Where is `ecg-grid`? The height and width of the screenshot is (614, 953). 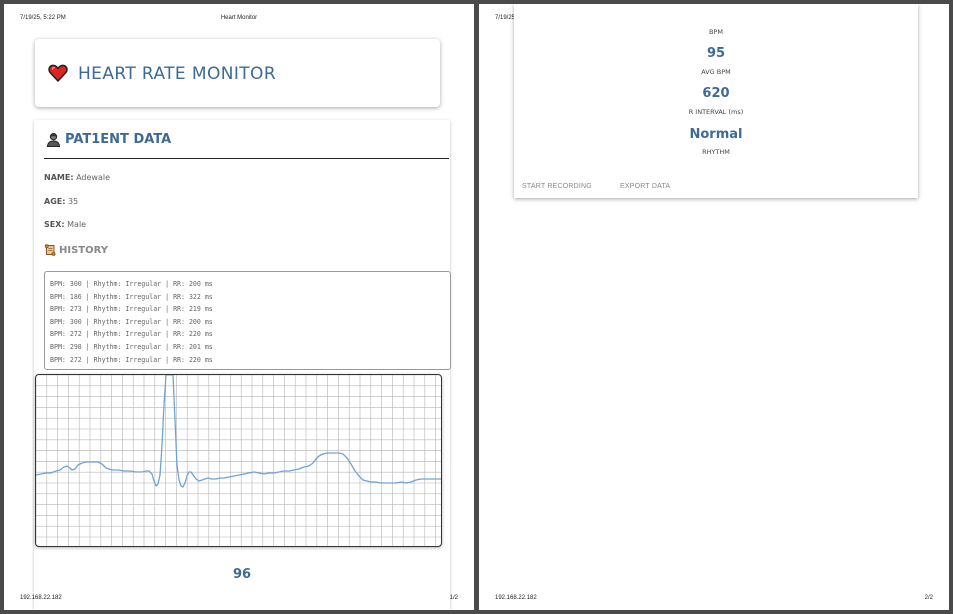
ecg-grid is located at coordinates (238, 460).